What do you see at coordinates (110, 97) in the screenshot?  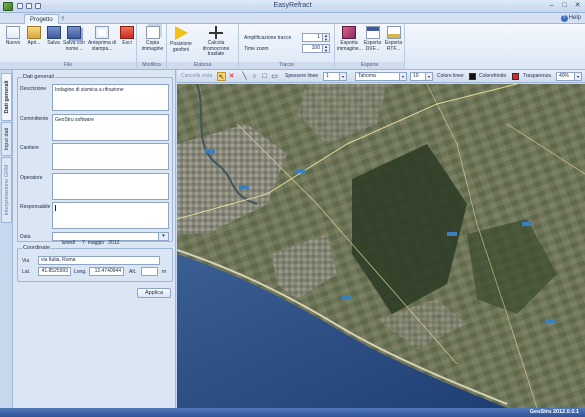 I see `description-field: Indagine di sismica a rifrazione` at bounding box center [110, 97].